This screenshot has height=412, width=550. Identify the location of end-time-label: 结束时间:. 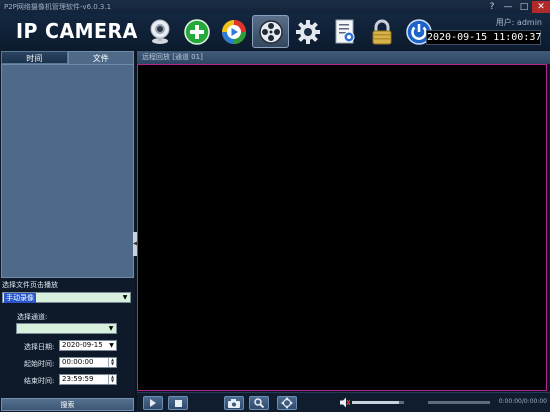
(39, 381).